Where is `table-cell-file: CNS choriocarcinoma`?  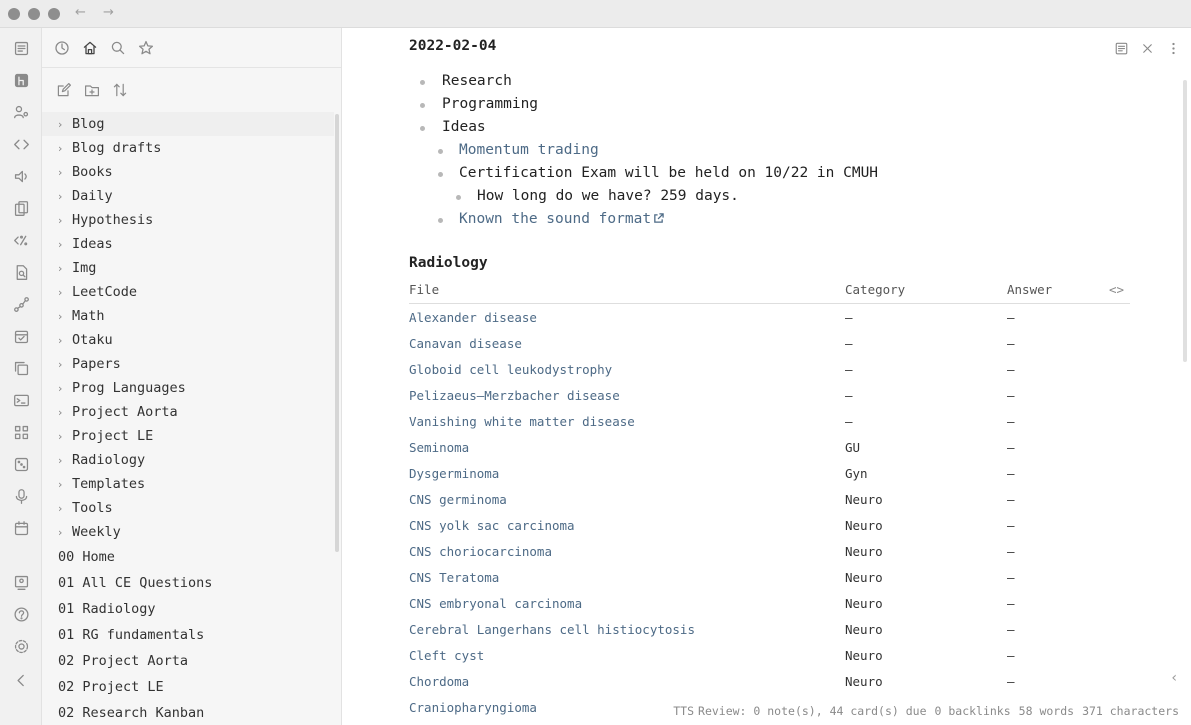 table-cell-file: CNS choriocarcinoma is located at coordinates (480, 551).